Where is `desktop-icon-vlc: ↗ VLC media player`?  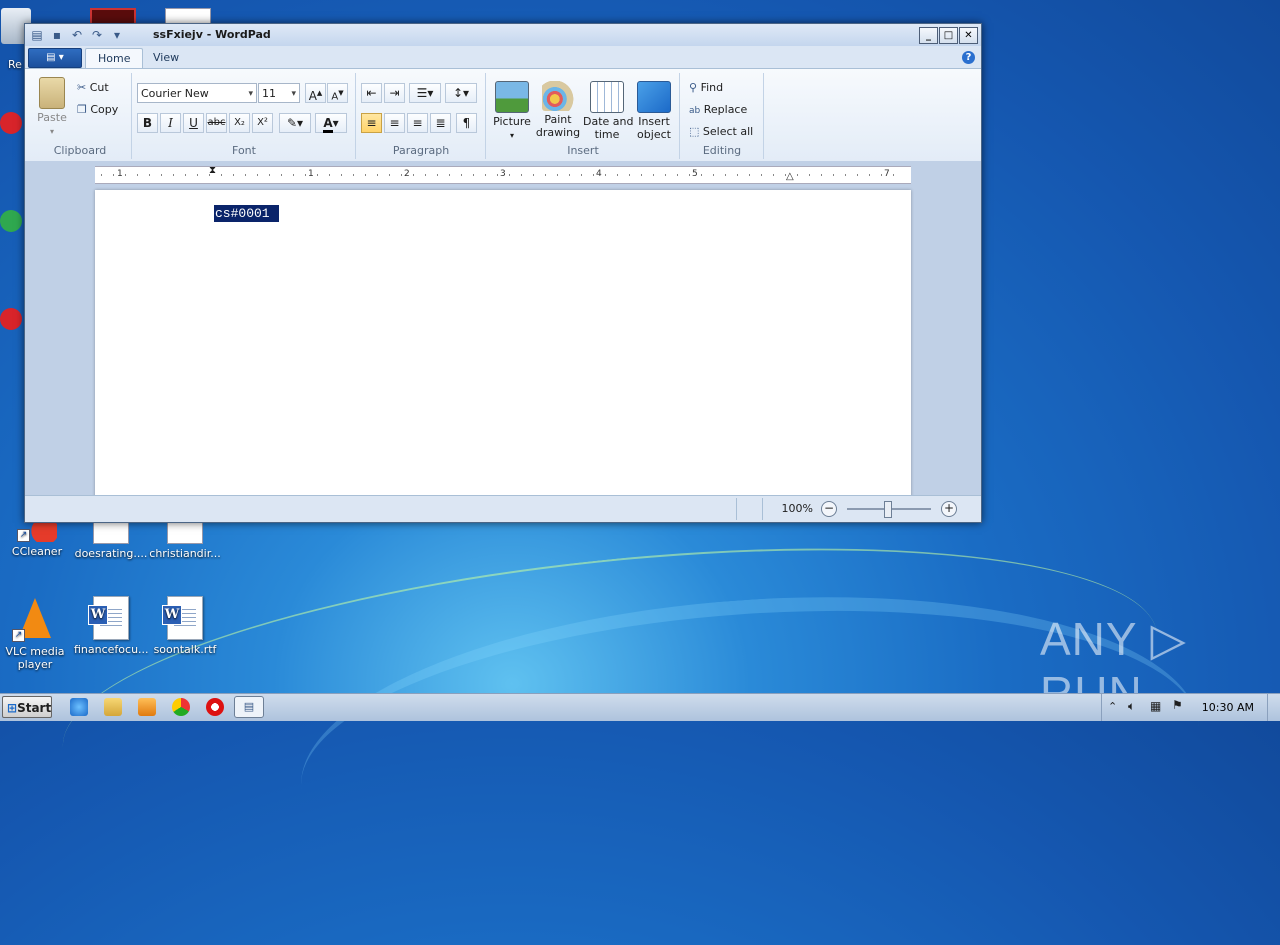 desktop-icon-vlc: ↗ VLC media player is located at coordinates (36, 633).